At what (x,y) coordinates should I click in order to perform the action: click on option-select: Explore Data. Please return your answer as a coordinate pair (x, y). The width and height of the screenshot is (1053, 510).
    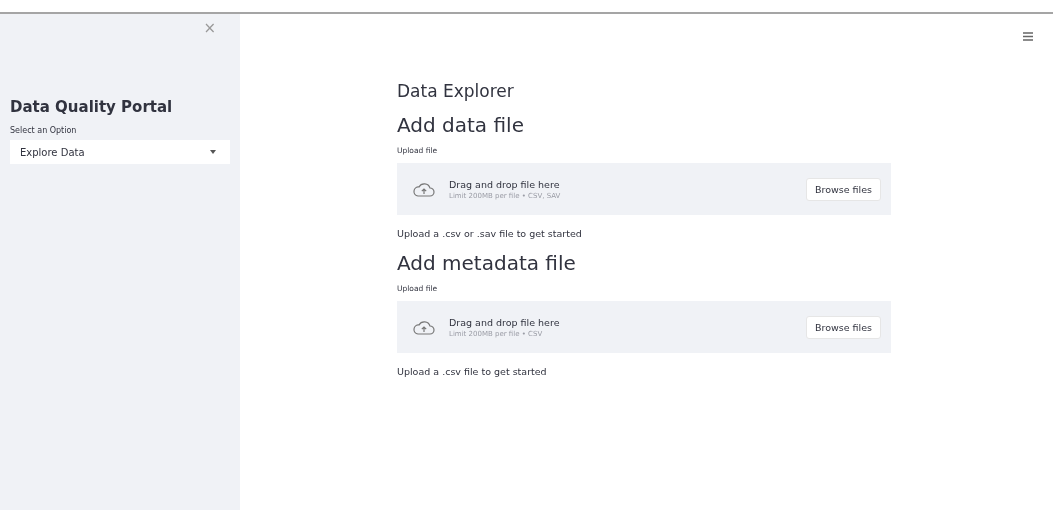
    Looking at the image, I should click on (120, 152).